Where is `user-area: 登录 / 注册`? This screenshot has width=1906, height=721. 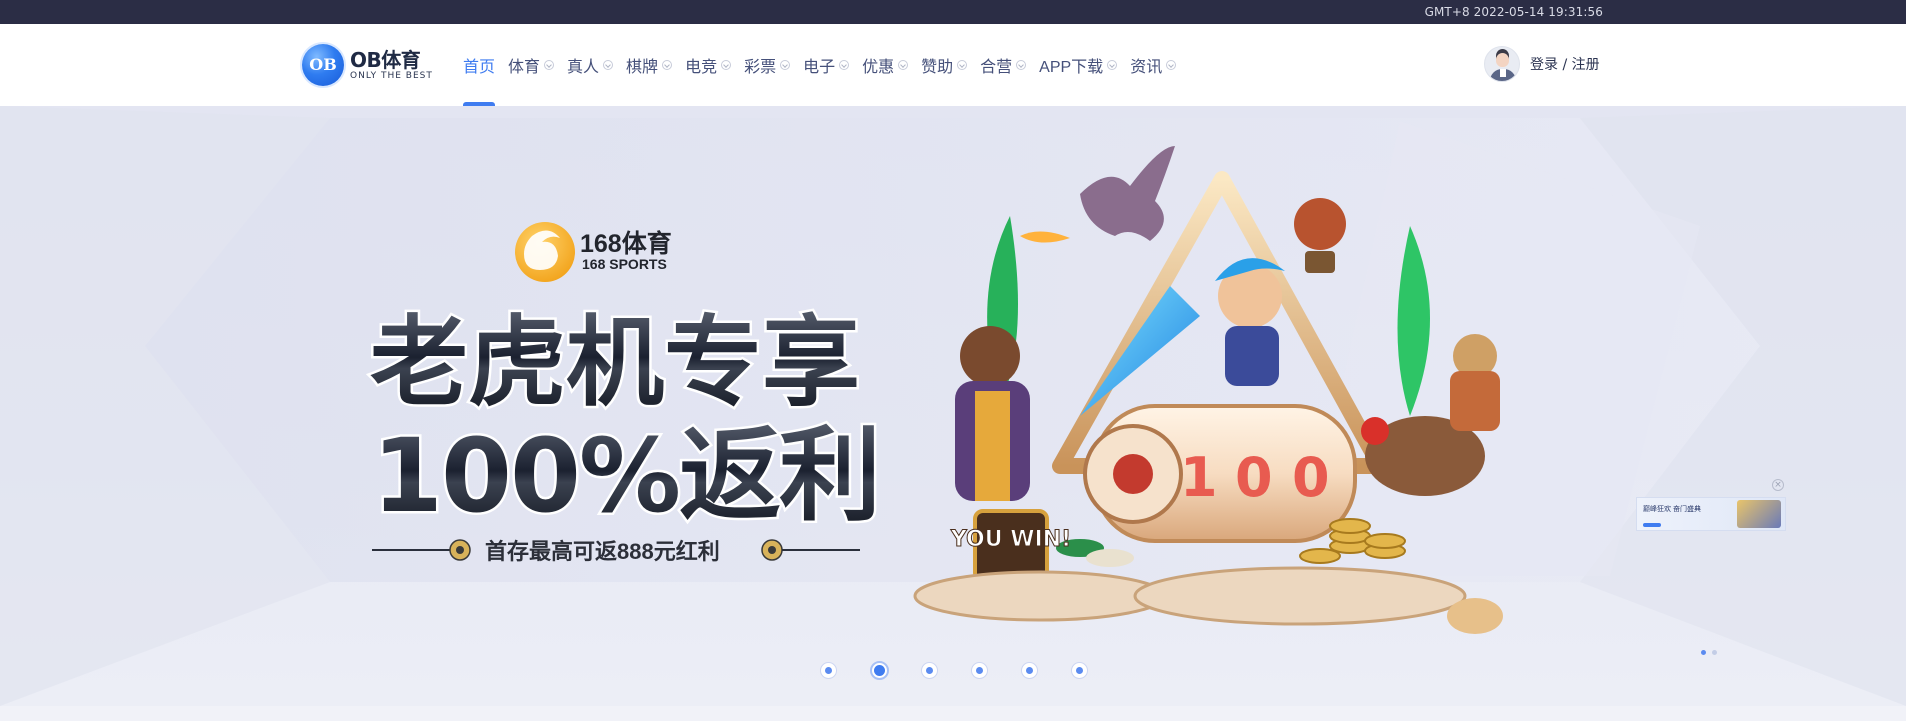
user-area: 登录 / 注册 is located at coordinates (1542, 64).